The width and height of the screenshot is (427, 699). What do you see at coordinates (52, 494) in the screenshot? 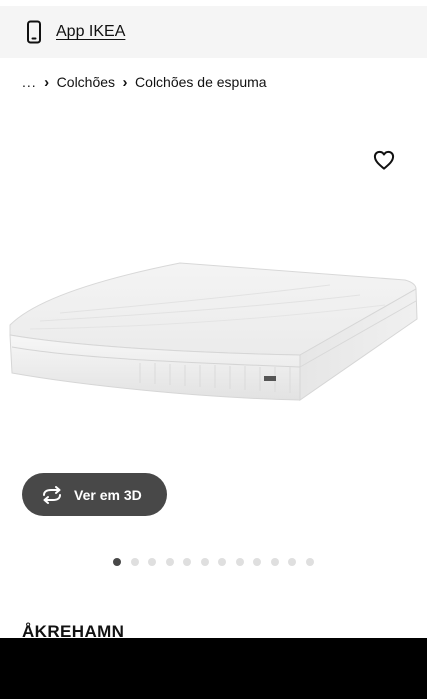
I see `rotate-3d-icon` at bounding box center [52, 494].